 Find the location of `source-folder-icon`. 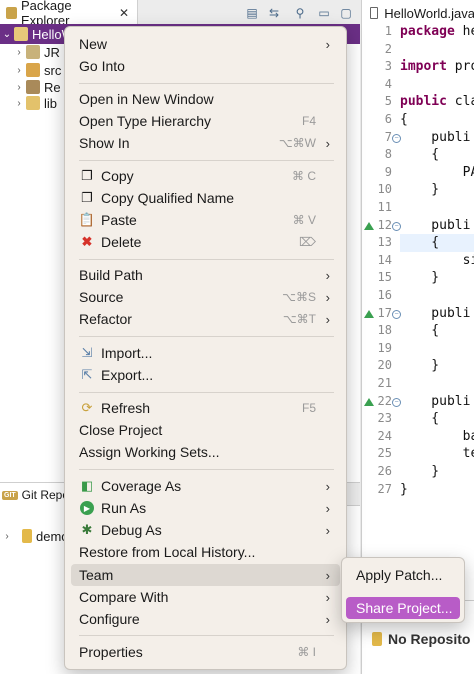

source-folder-icon is located at coordinates (33, 70).